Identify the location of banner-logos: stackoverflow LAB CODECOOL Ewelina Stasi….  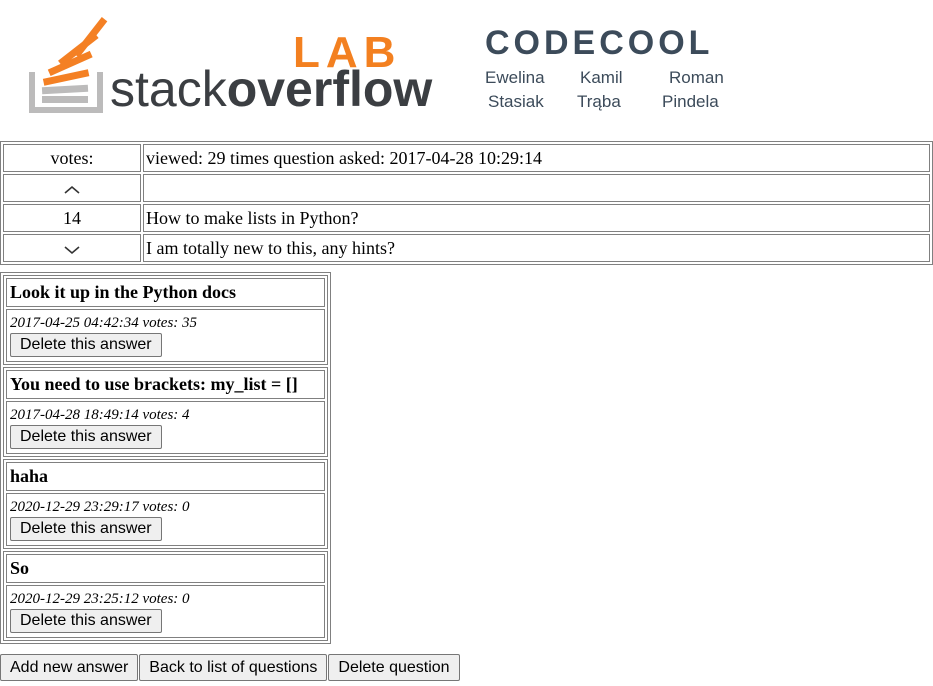
(376, 67).